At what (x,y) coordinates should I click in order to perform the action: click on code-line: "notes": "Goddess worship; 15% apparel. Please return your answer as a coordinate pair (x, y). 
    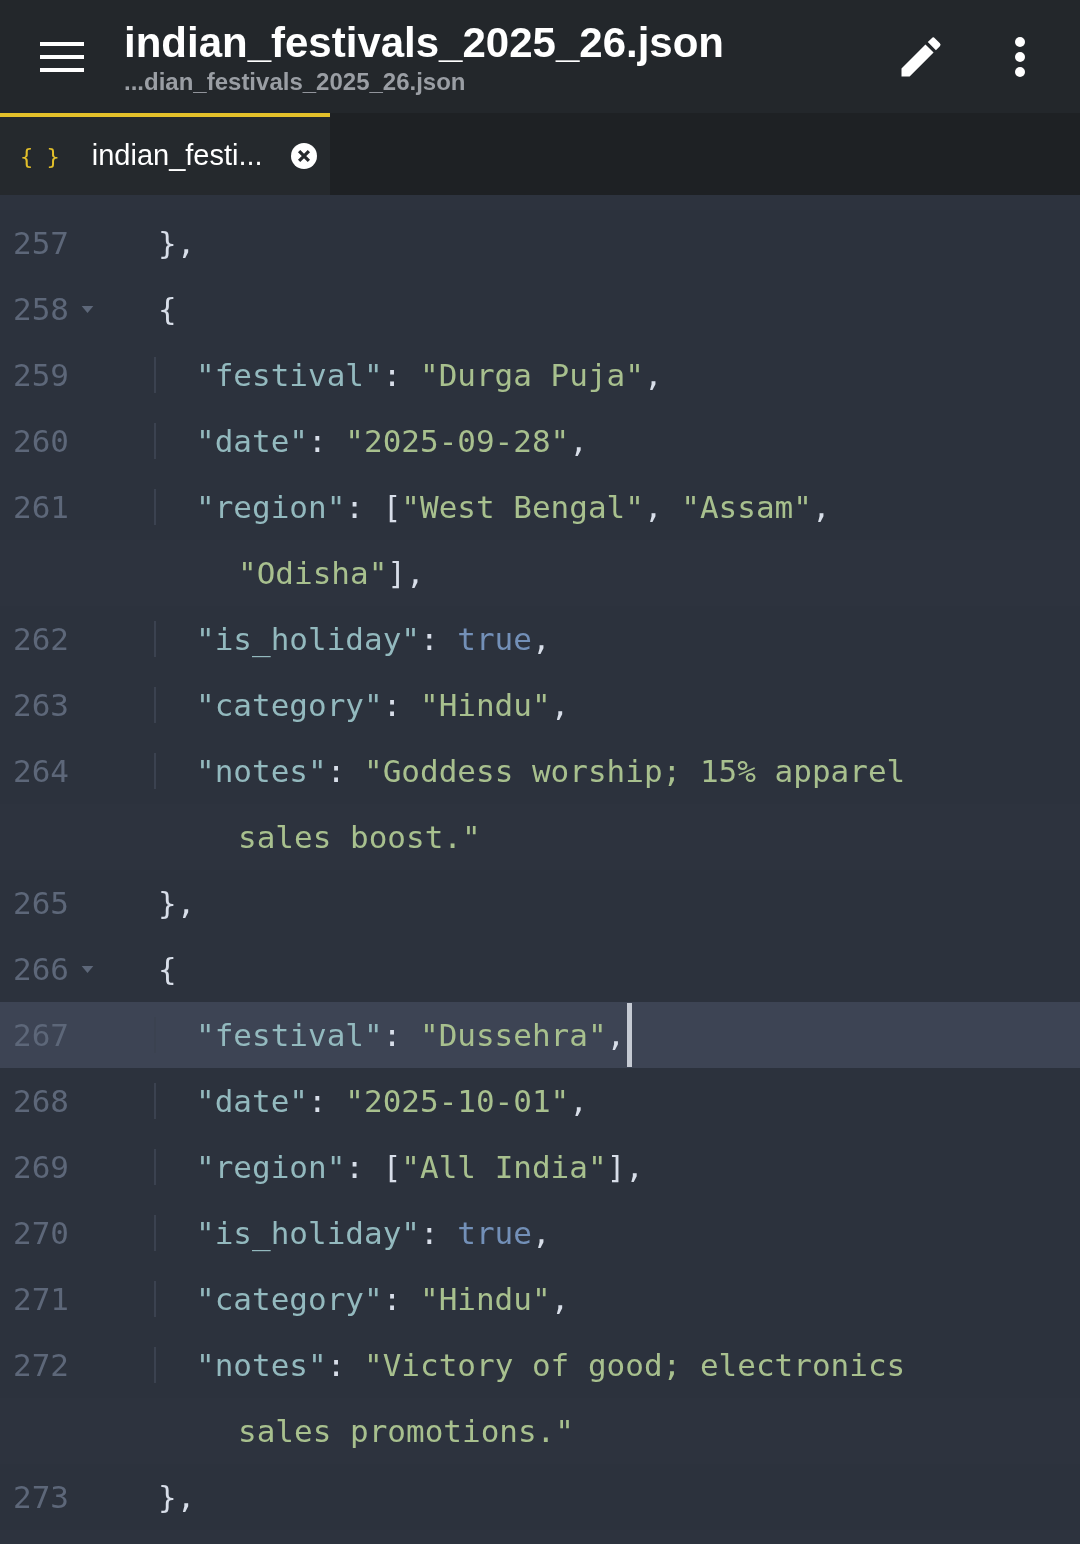
    Looking at the image, I should click on (551, 771).